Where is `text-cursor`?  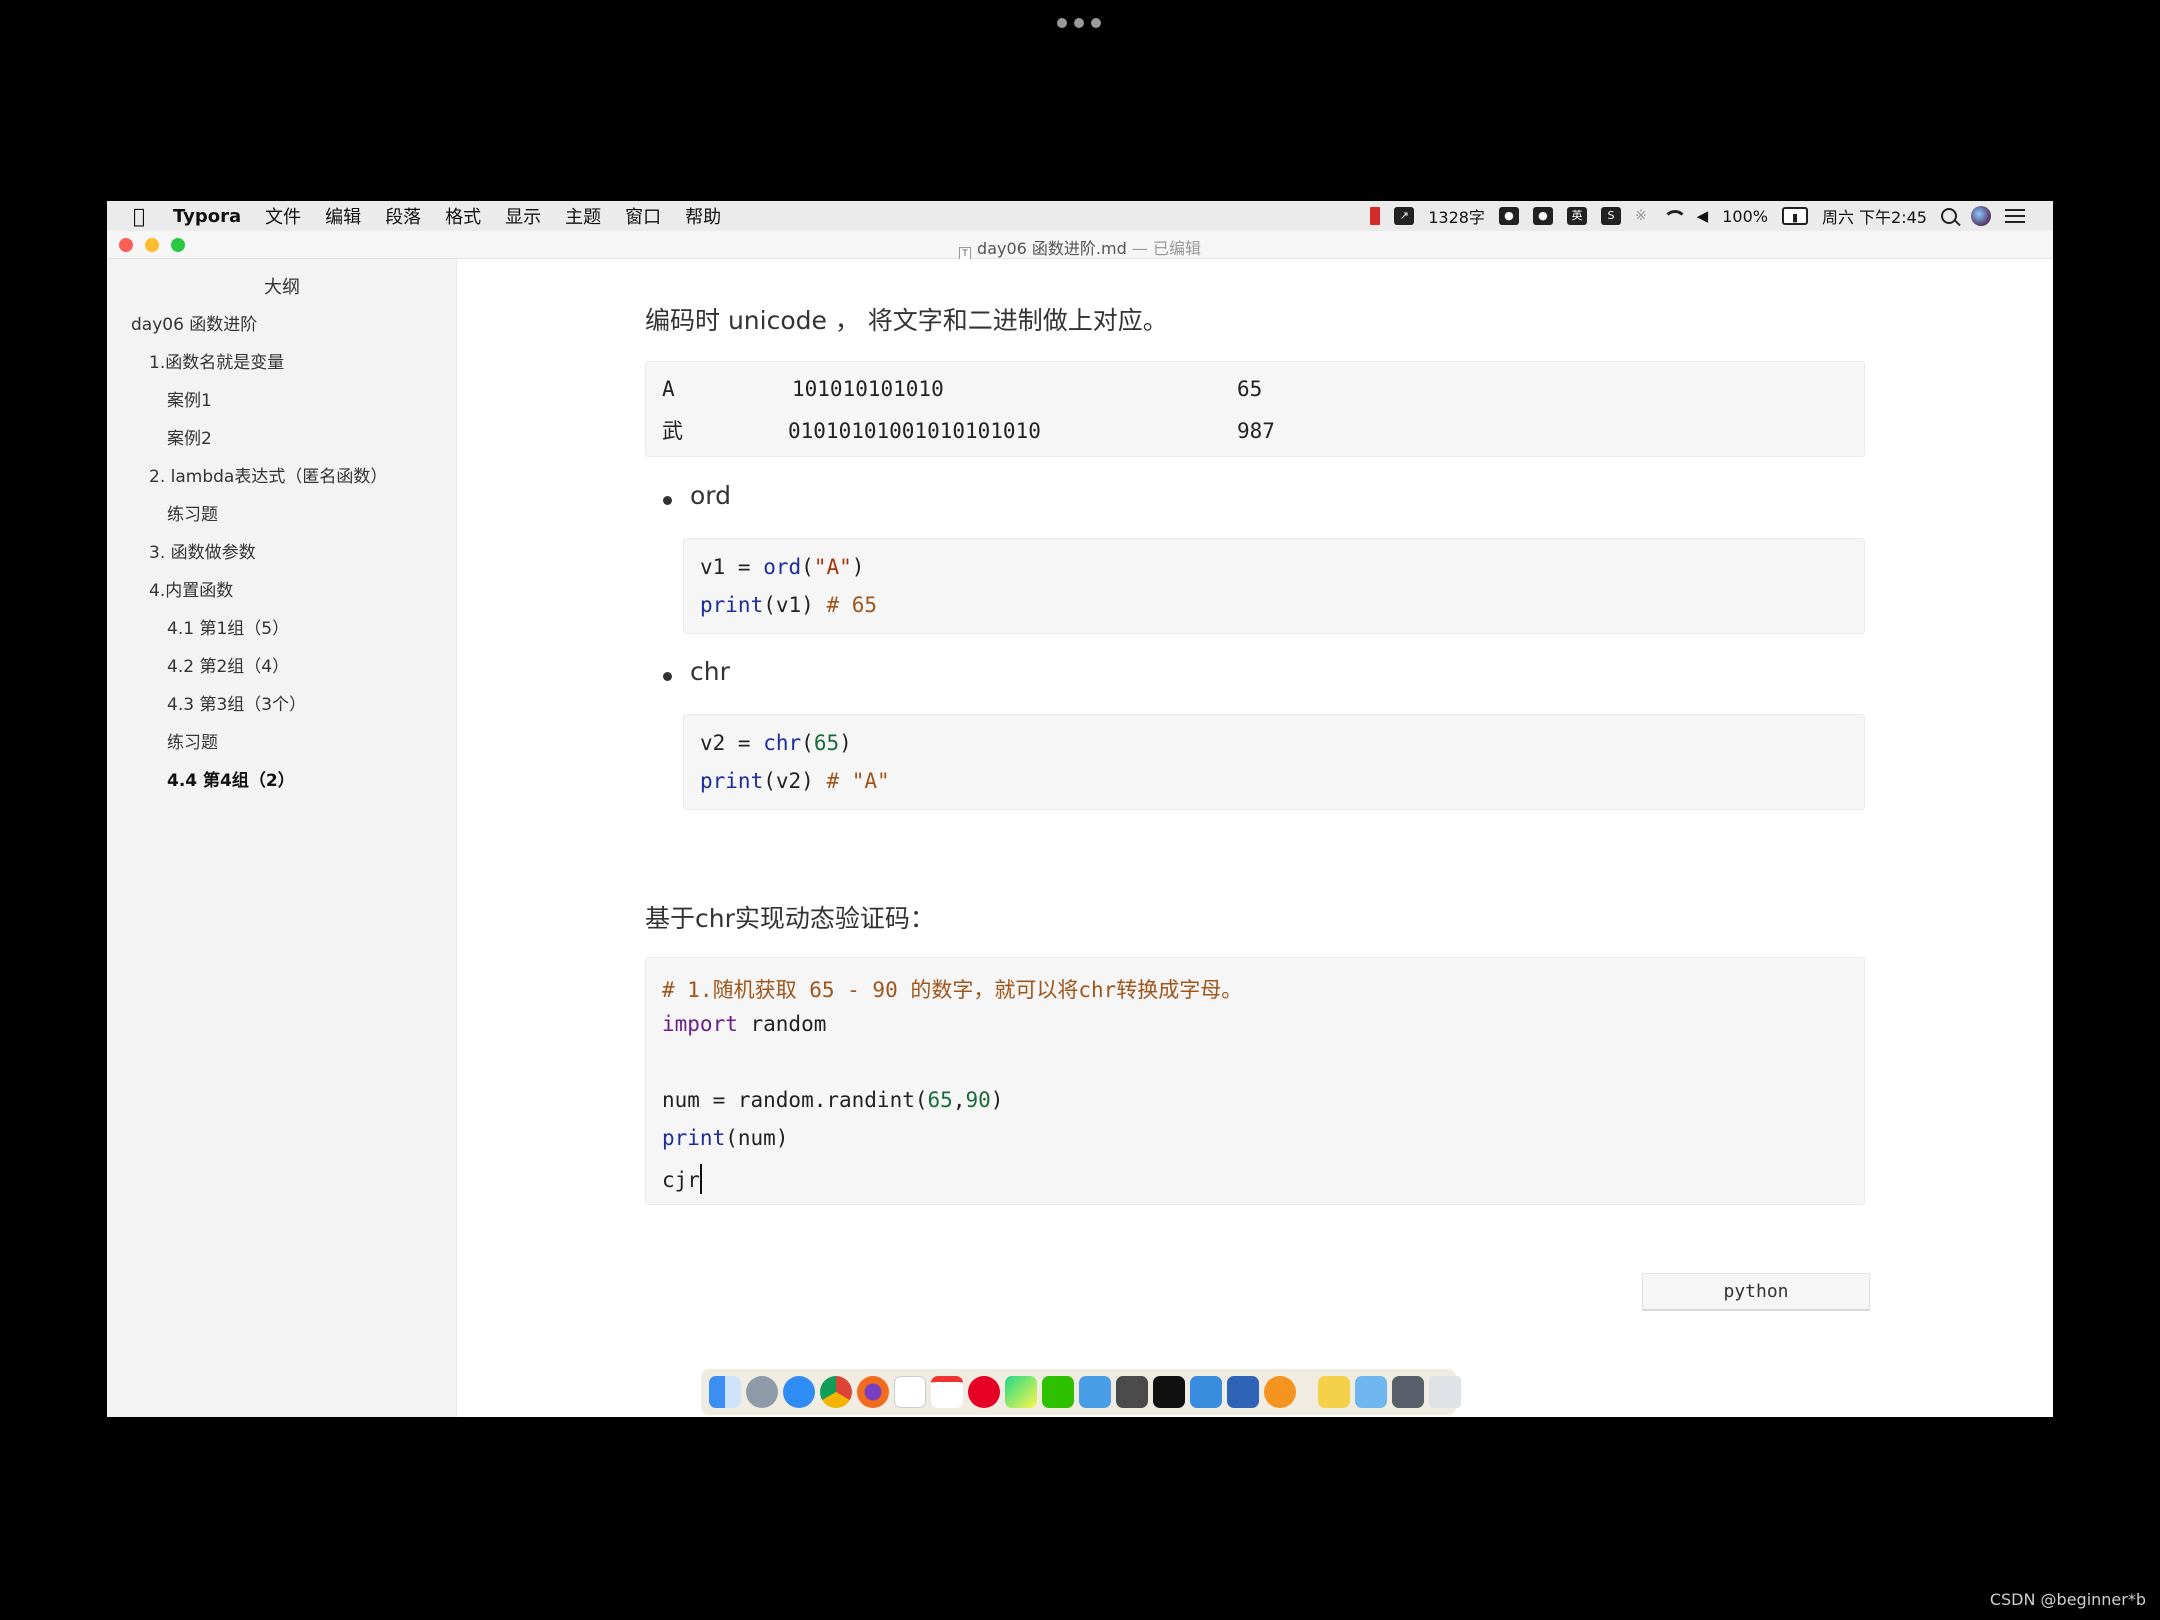
text-cursor is located at coordinates (700, 1179).